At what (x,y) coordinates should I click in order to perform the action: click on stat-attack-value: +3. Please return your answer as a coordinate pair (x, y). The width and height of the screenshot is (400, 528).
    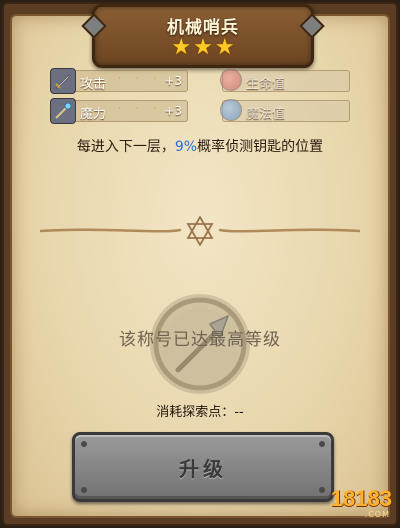
    Looking at the image, I should click on (173, 81).